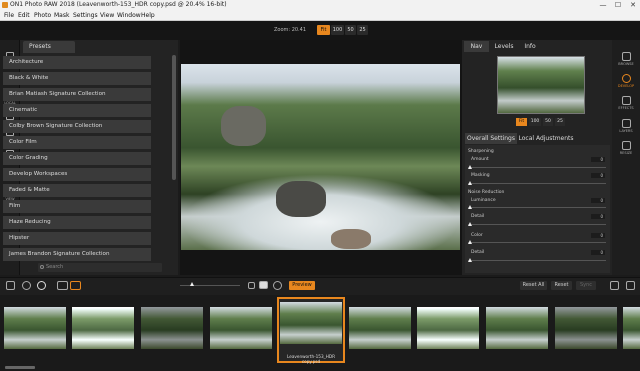  Describe the element at coordinates (541, 85) in the screenshot. I see `navigator-thumbnail` at that location.